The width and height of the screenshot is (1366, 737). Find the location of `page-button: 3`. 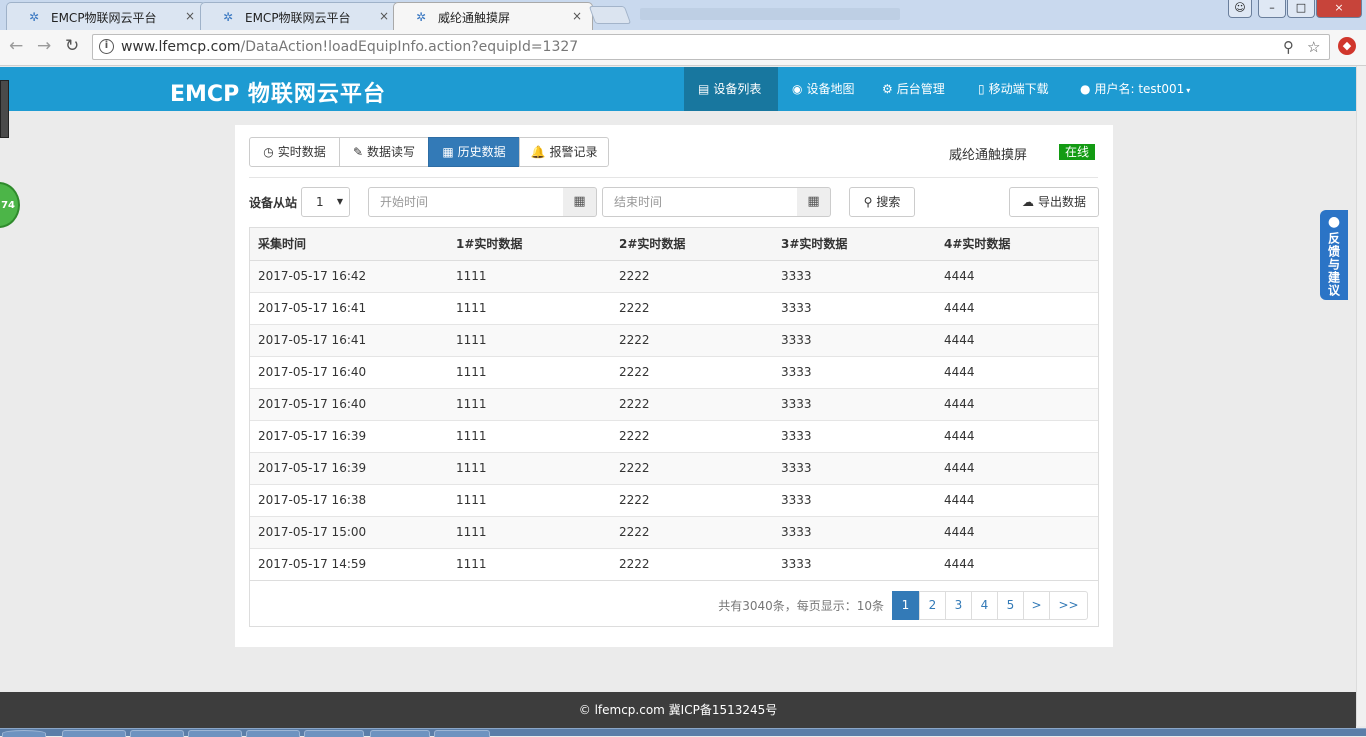

page-button: 3 is located at coordinates (958, 605).